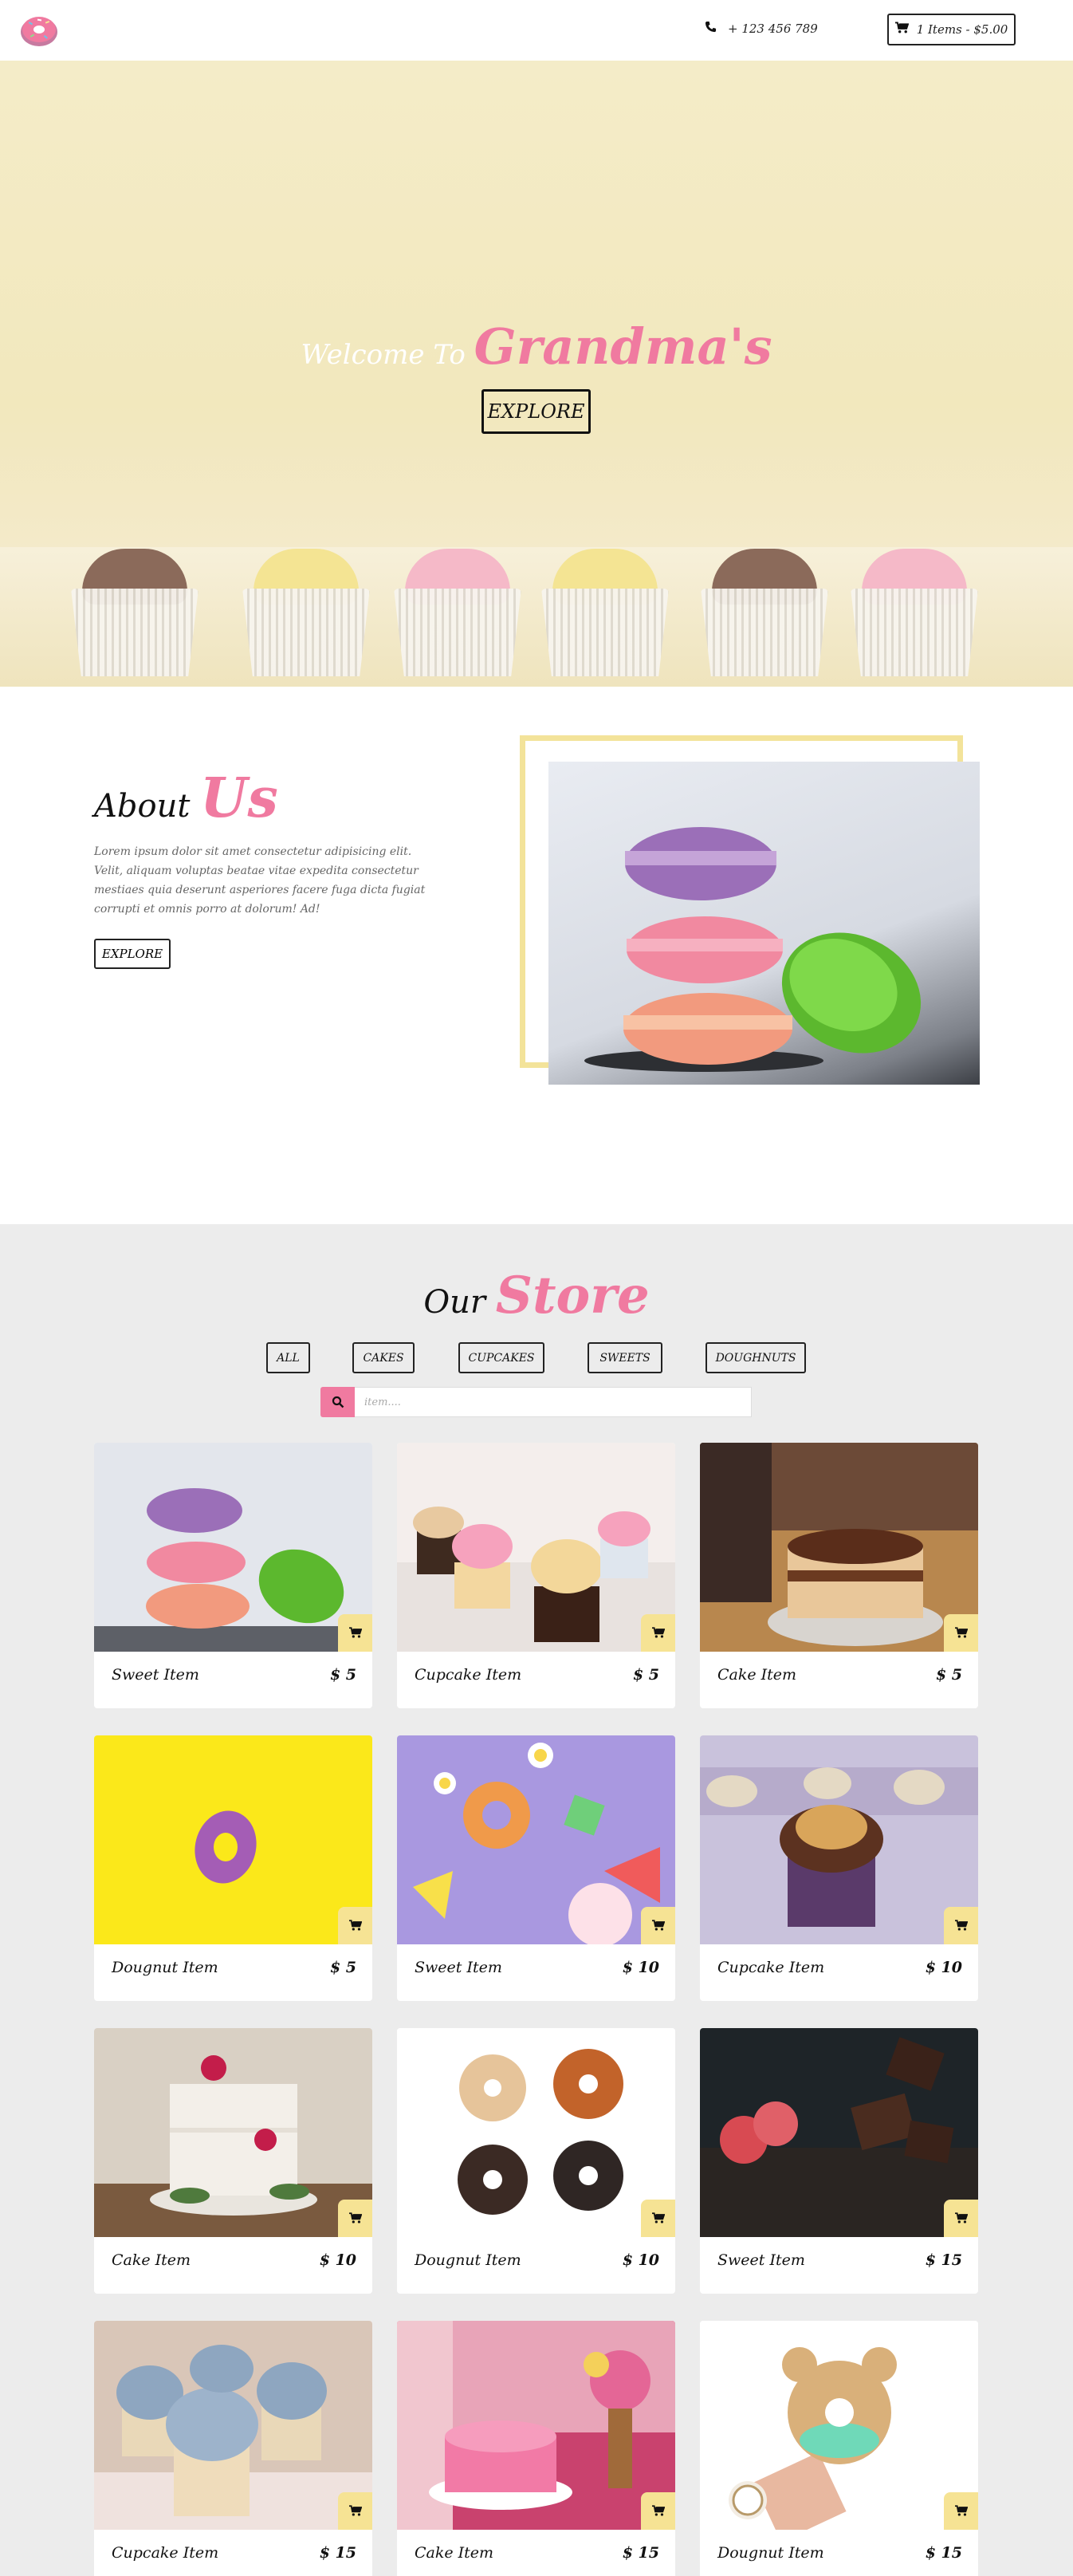  I want to click on filter-doughnuts-button: DOUGHNUTS, so click(756, 1357).